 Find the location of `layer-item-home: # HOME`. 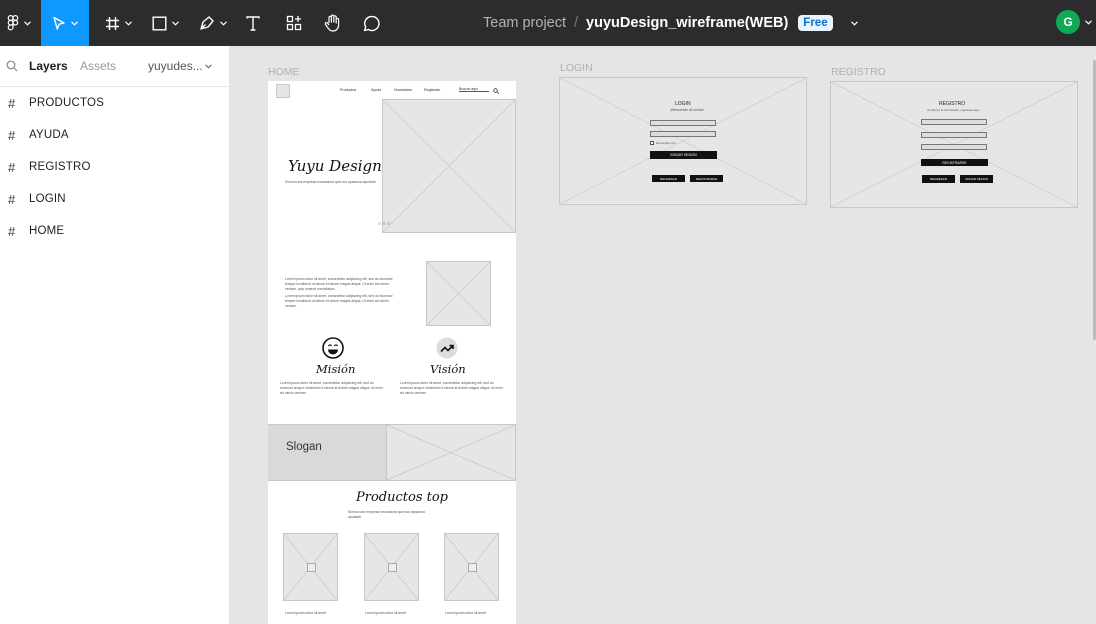

layer-item-home: # HOME is located at coordinates (114, 231).